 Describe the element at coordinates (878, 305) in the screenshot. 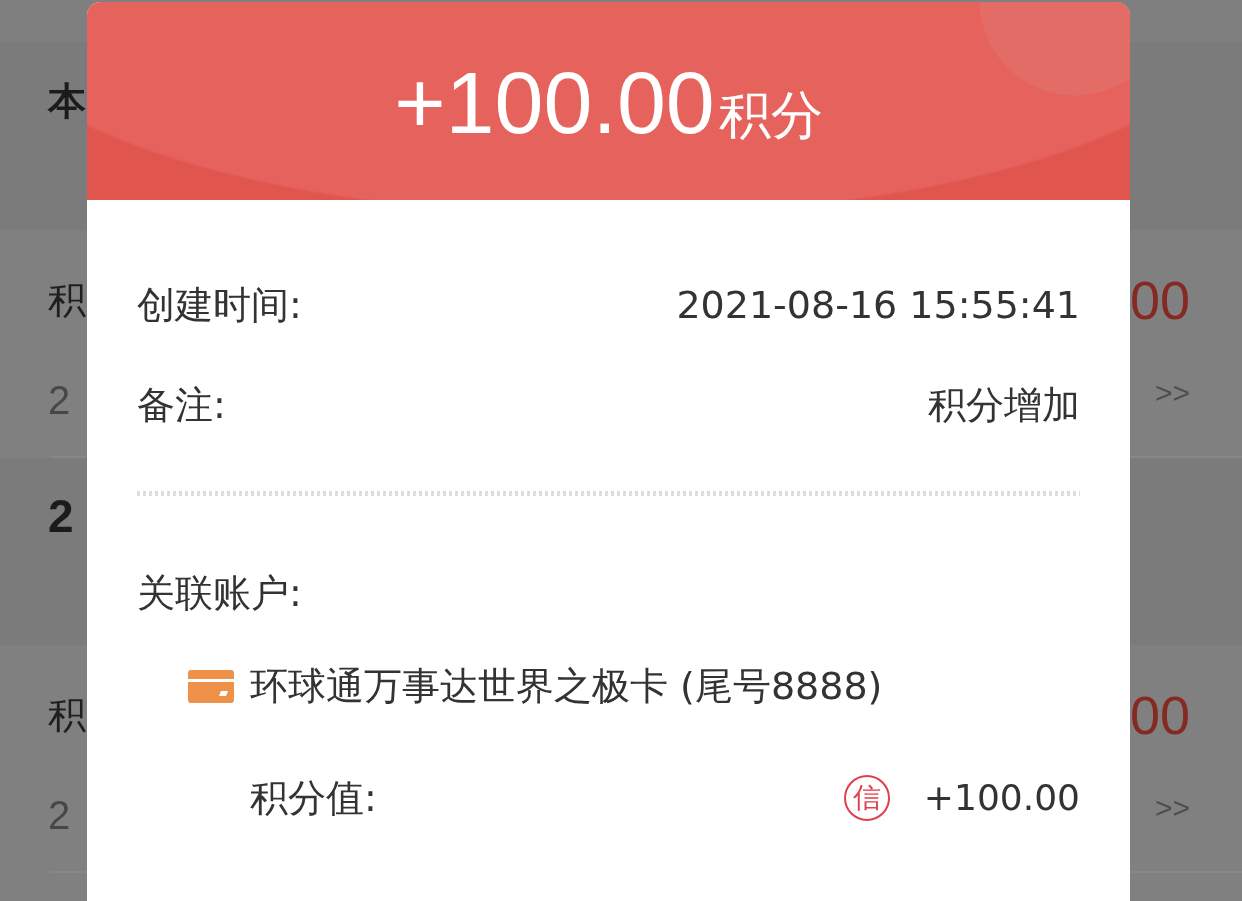

I see `field-value: 2021-08-16 15:55:41` at that location.